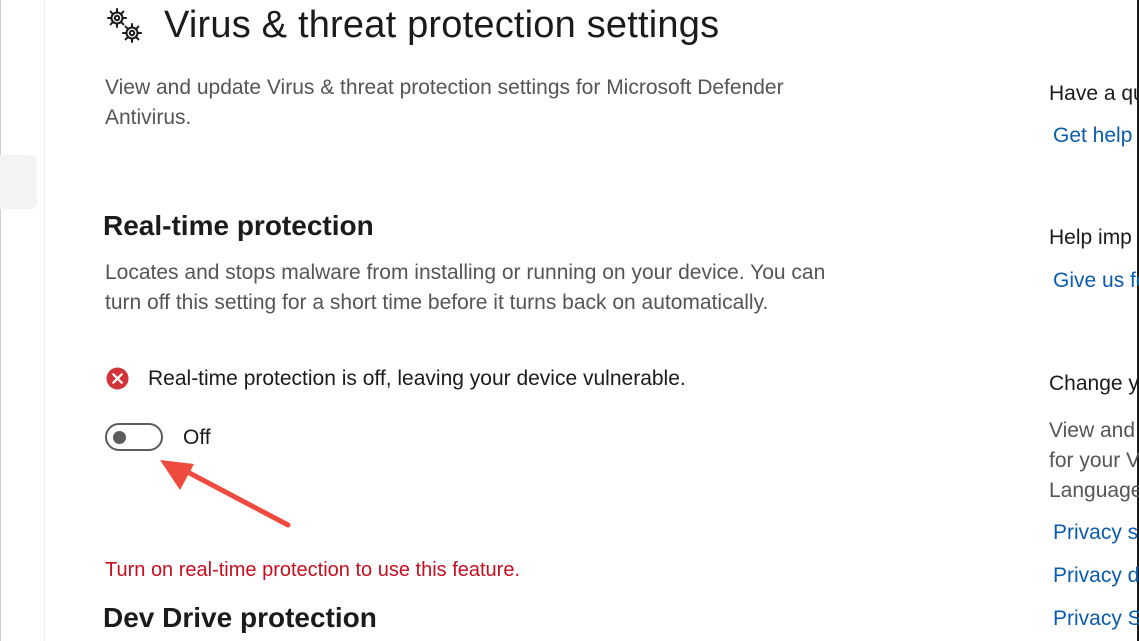  What do you see at coordinates (1096, 281) in the screenshot?
I see `give-feedback-link: Give us fe` at bounding box center [1096, 281].